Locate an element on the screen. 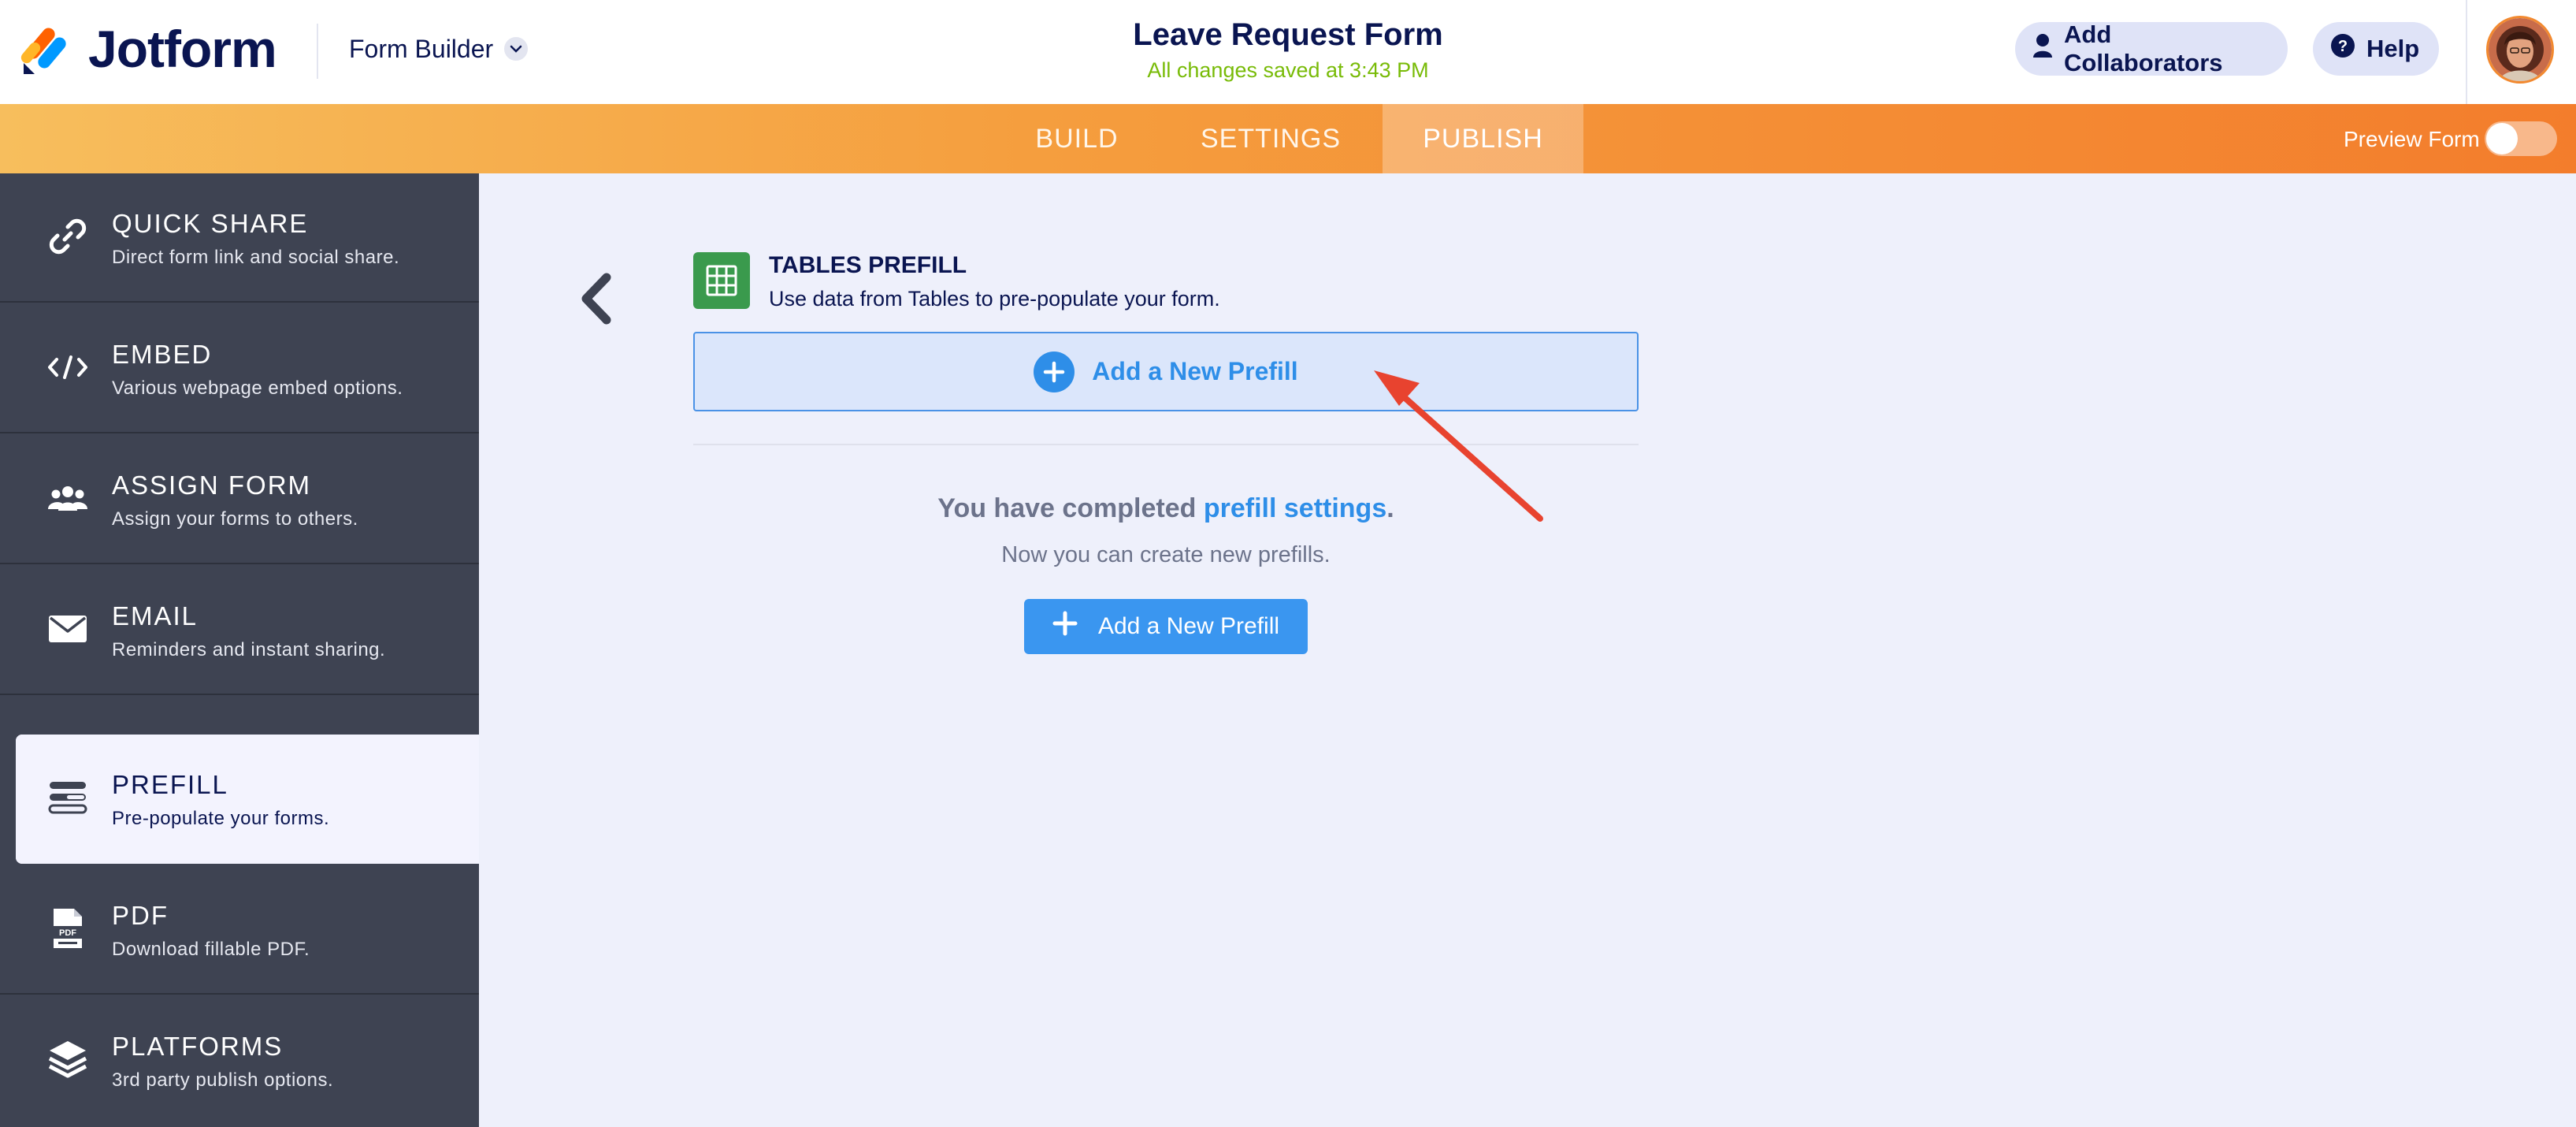  plus-icon is located at coordinates (1065, 627).